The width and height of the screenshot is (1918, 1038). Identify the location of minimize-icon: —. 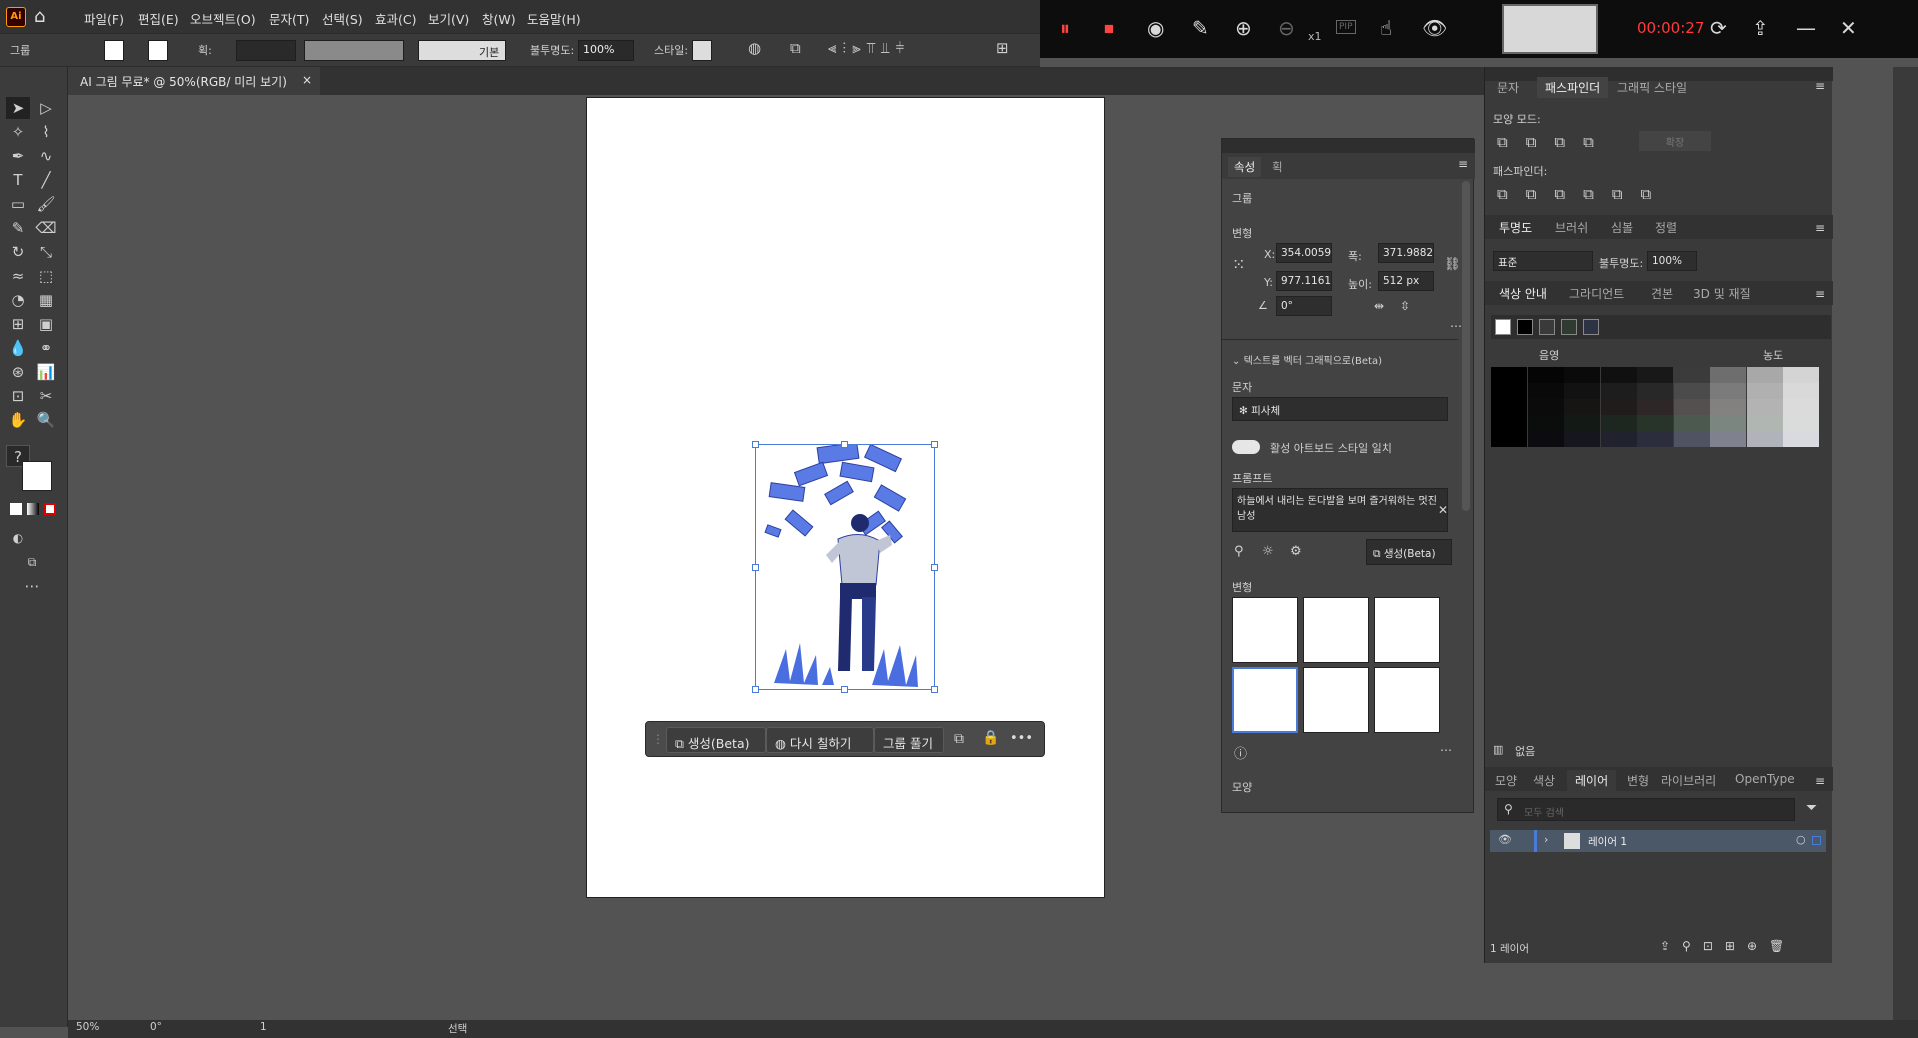
(1806, 28).